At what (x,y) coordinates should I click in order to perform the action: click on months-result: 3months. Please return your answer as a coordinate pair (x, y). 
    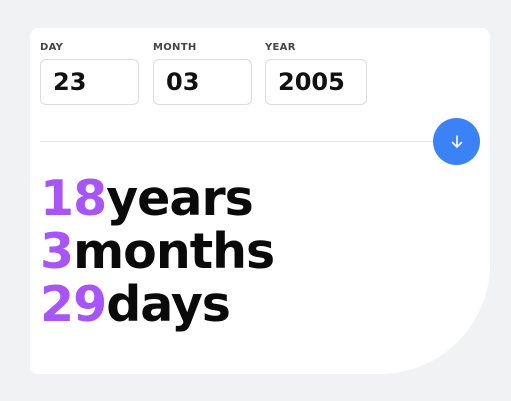
    Looking at the image, I should click on (157, 251).